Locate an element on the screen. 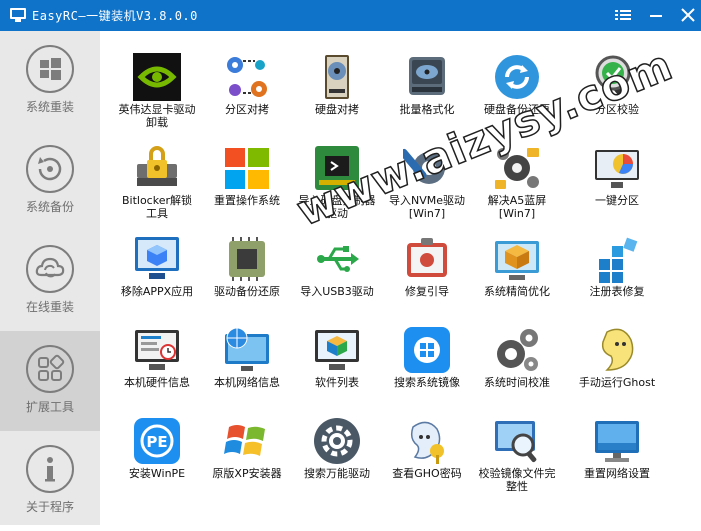 The width and height of the screenshot is (701, 531). tool-time-sync: 系统时间校准 is located at coordinates (517, 358).